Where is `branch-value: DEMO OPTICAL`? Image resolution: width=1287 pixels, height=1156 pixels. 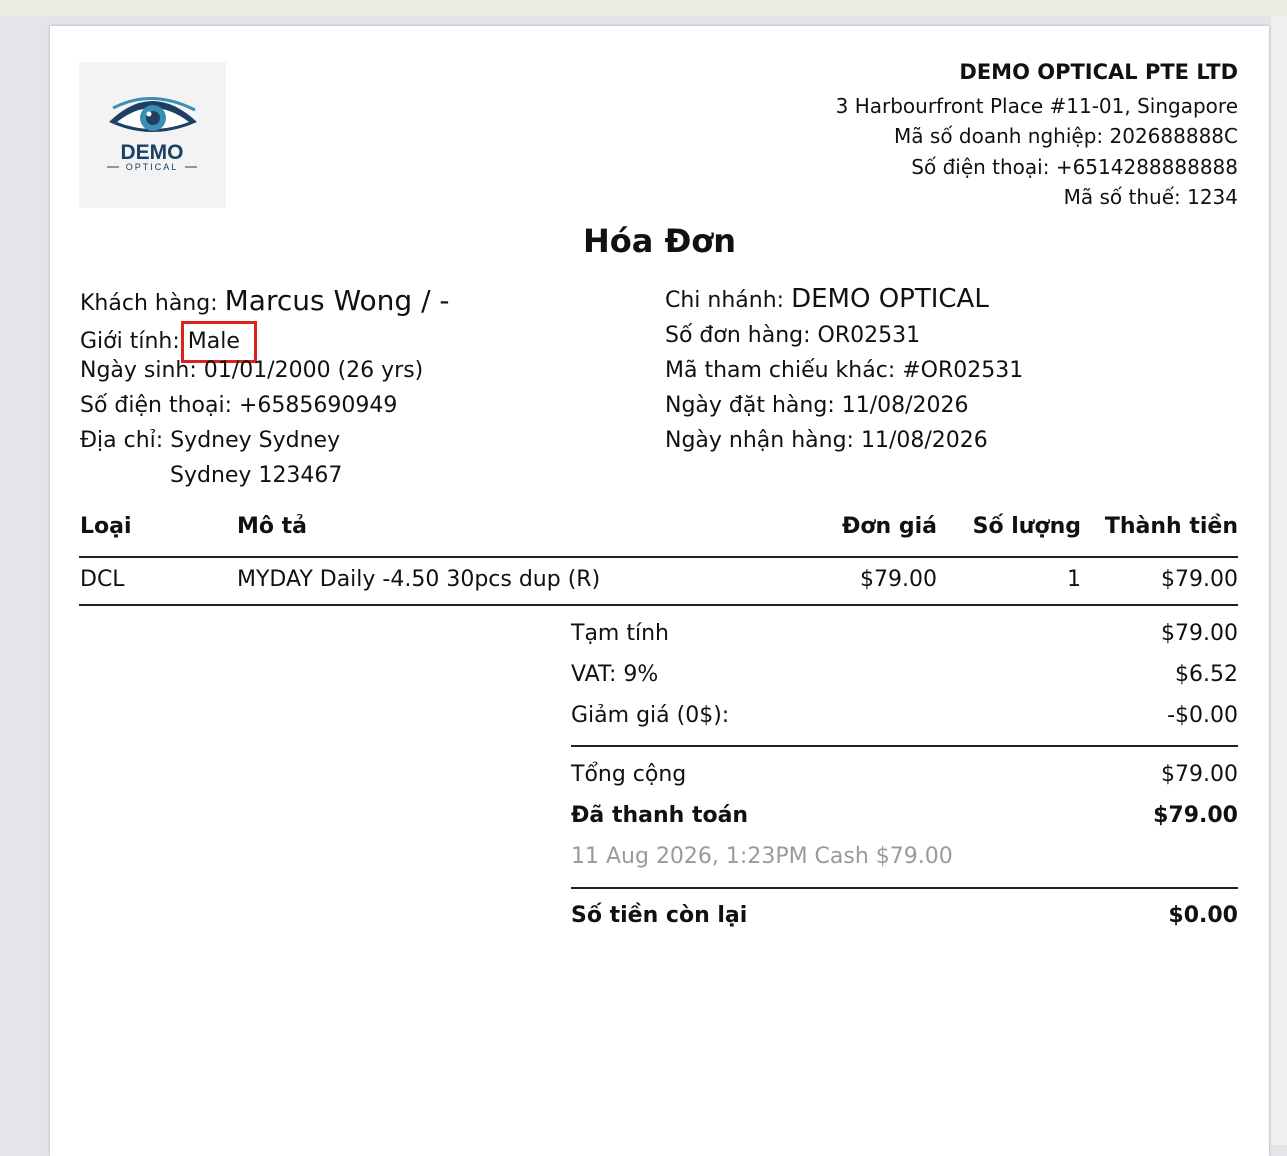
branch-value: DEMO OPTICAL is located at coordinates (890, 299).